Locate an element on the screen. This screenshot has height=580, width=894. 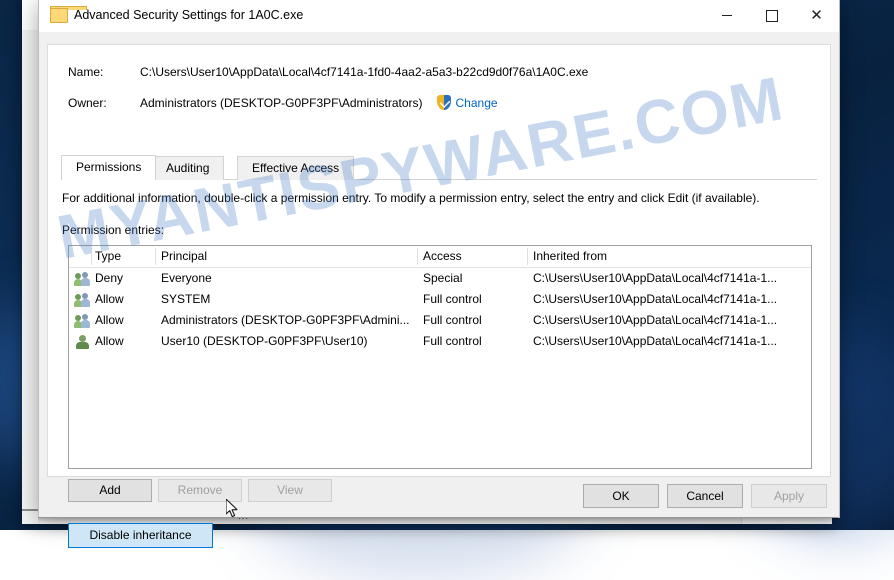
window-title: Advanced Security Settings for 1A0C.exe is located at coordinates (189, 15).